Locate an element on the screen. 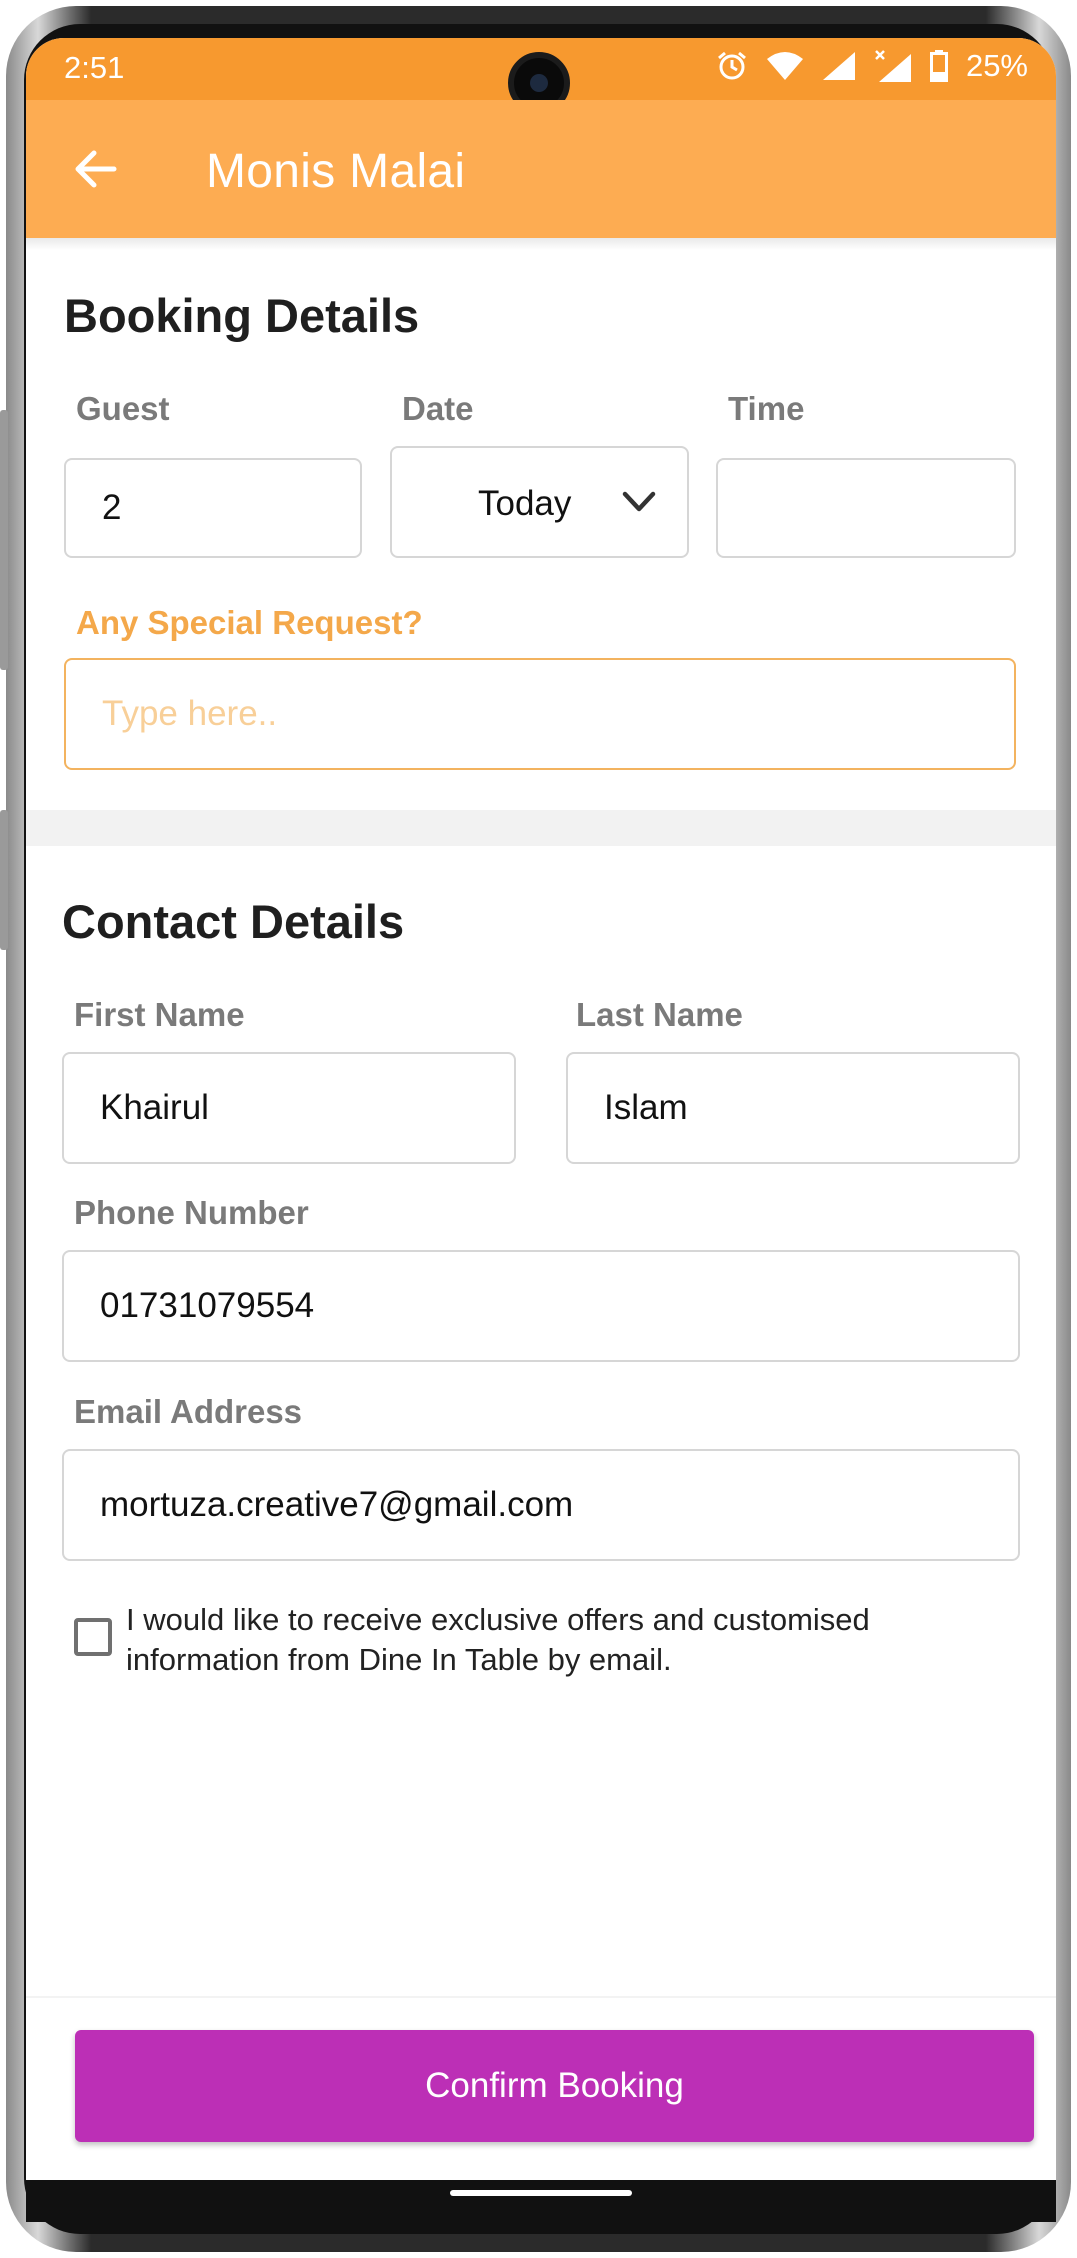  email-field: mortuza.creative7@gmail.com is located at coordinates (541, 1505).